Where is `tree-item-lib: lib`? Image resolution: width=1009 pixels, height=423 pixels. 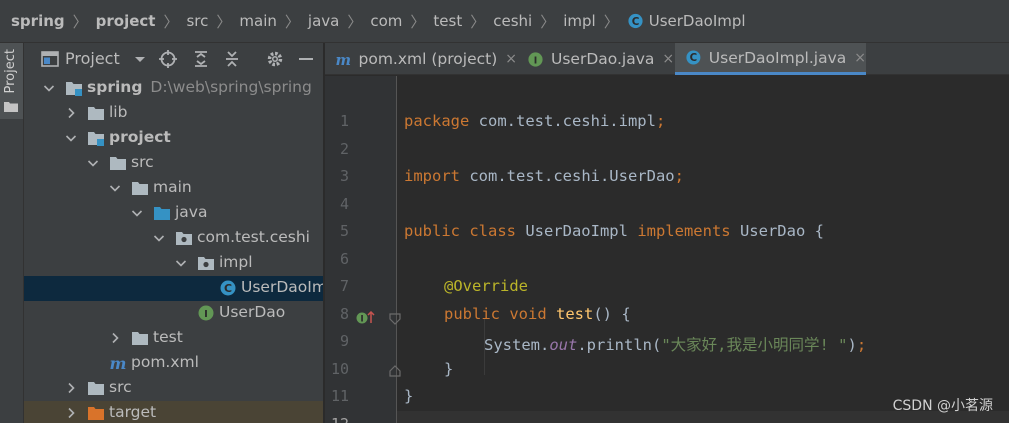
tree-item-lib: lib is located at coordinates (173, 113).